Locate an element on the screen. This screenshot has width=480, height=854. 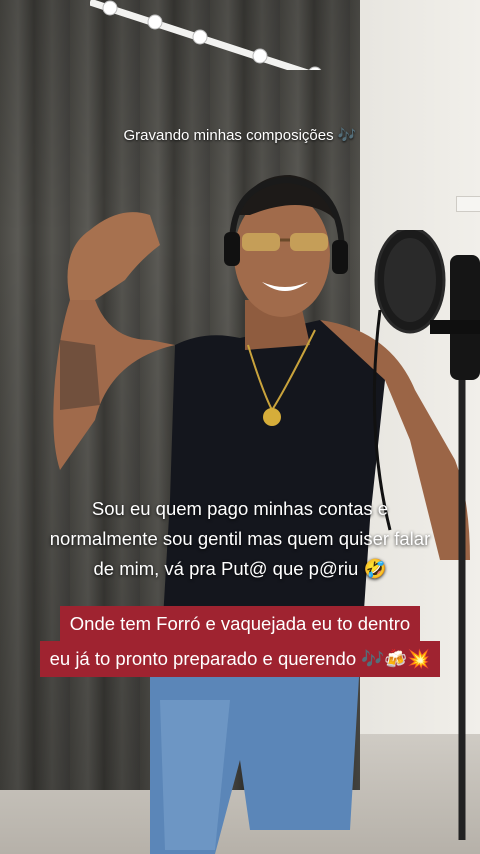
top-caption: Gravando minhas composições 🎶 is located at coordinates (240, 135).